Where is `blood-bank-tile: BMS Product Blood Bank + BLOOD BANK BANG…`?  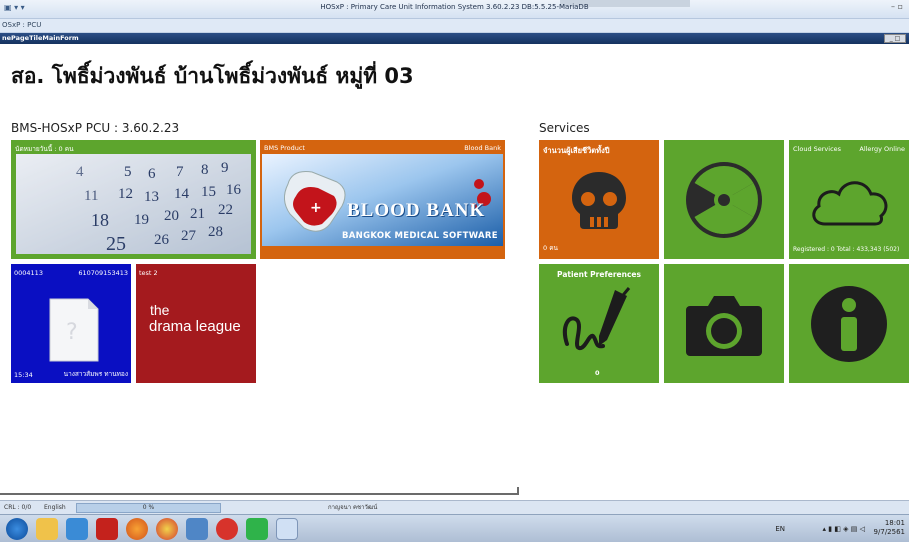 blood-bank-tile: BMS Product Blood Bank + BLOOD BANK BANG… is located at coordinates (382, 199).